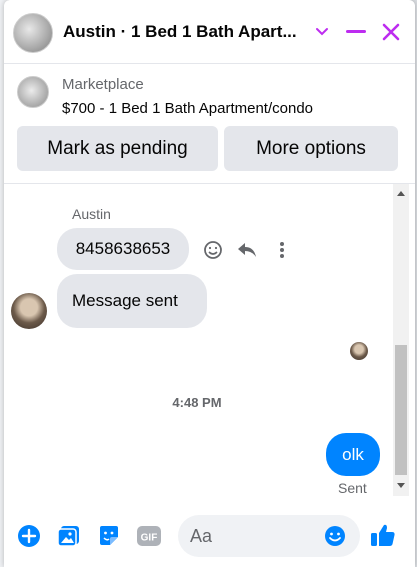  Describe the element at coordinates (356, 32) in the screenshot. I see `minimize-icon` at that location.